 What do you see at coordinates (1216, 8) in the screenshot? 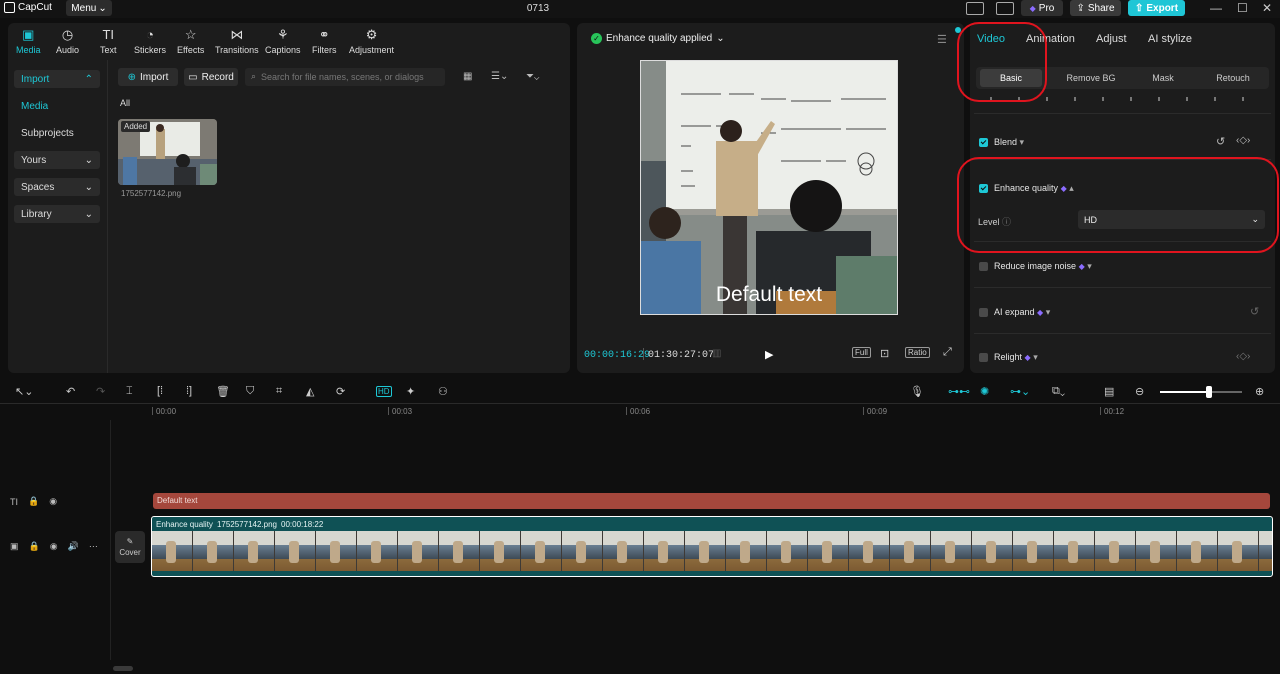
I see `minimize-icon: —` at bounding box center [1216, 8].